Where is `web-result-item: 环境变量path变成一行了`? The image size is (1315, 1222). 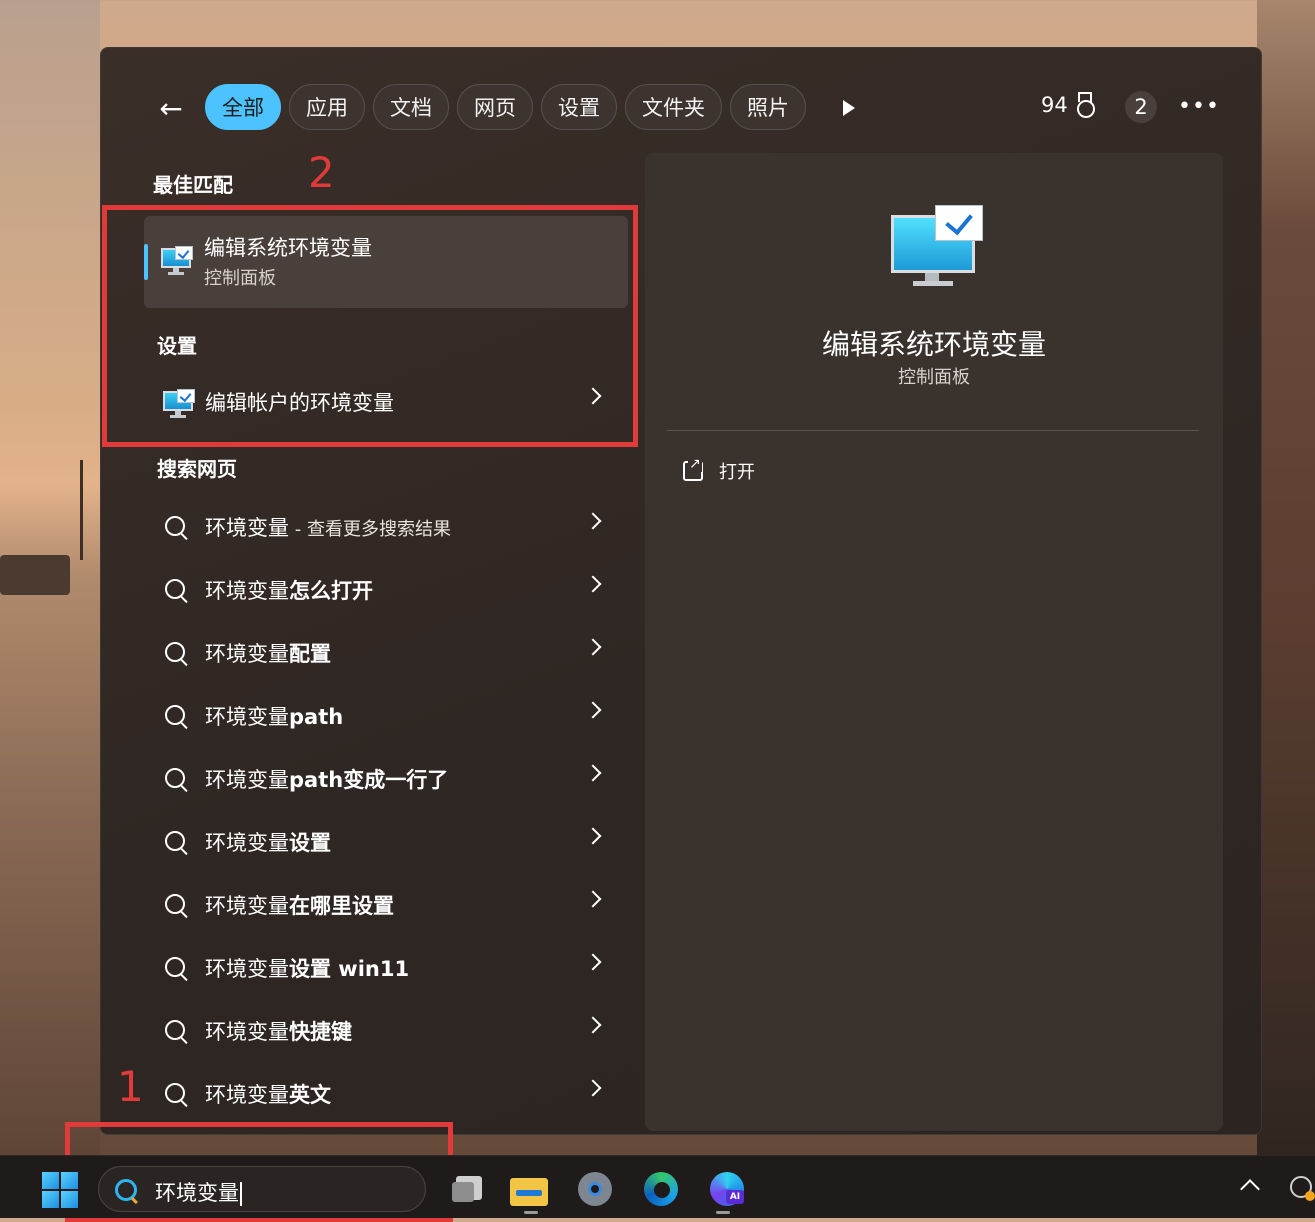
web-result-item: 环境变量path变成一行了 is located at coordinates (385, 780).